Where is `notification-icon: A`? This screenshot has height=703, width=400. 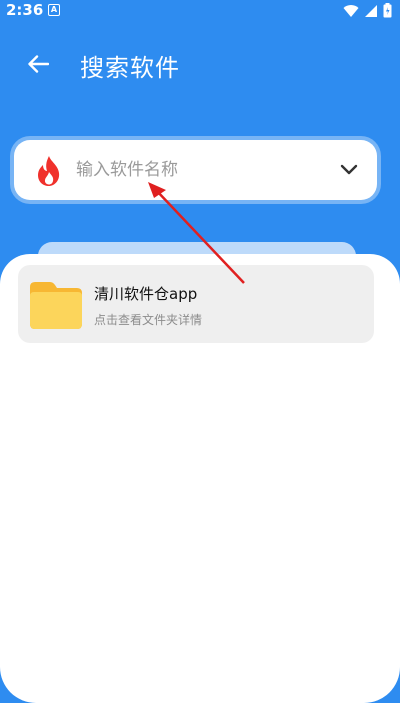 notification-icon: A is located at coordinates (54, 10).